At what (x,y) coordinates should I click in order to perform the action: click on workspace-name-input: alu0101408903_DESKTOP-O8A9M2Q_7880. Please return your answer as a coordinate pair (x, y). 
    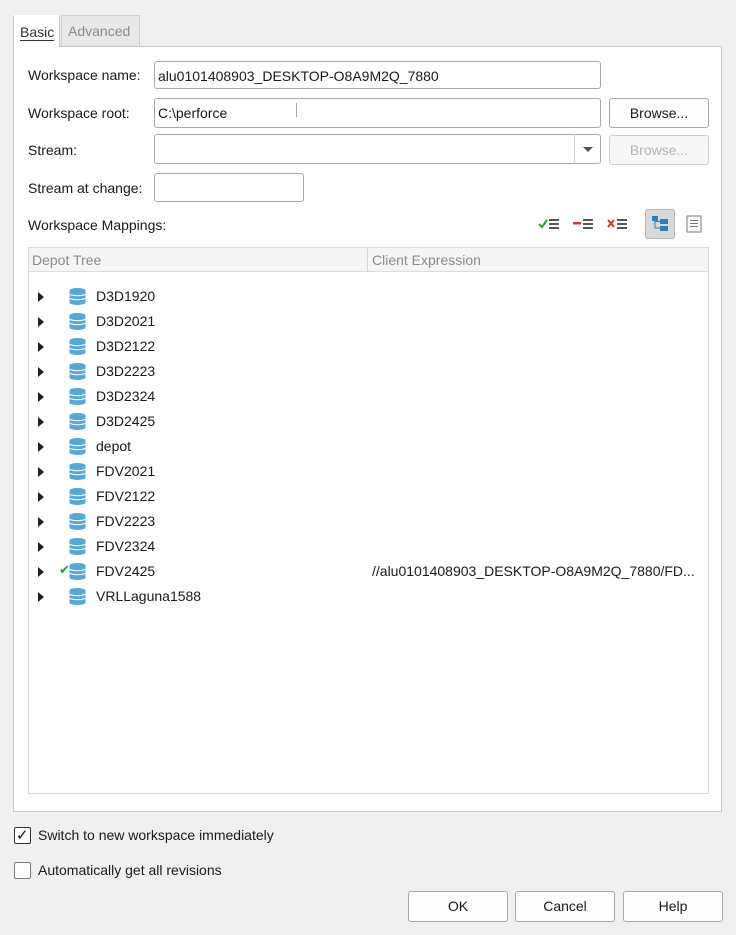
    Looking at the image, I should click on (377, 75).